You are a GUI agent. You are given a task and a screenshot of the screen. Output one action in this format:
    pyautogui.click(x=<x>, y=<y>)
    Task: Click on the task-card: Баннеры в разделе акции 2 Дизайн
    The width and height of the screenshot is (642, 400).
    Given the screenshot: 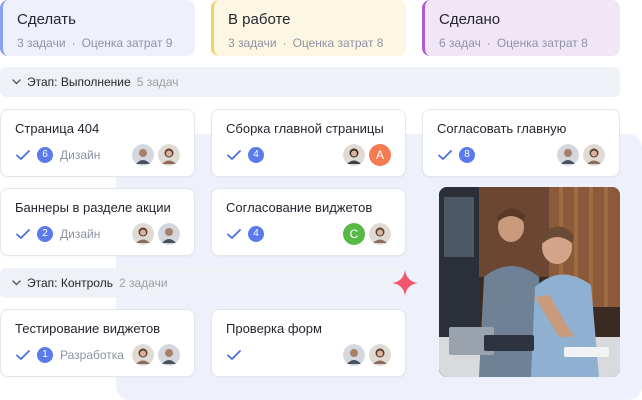 What is the action you would take?
    pyautogui.click(x=97, y=222)
    